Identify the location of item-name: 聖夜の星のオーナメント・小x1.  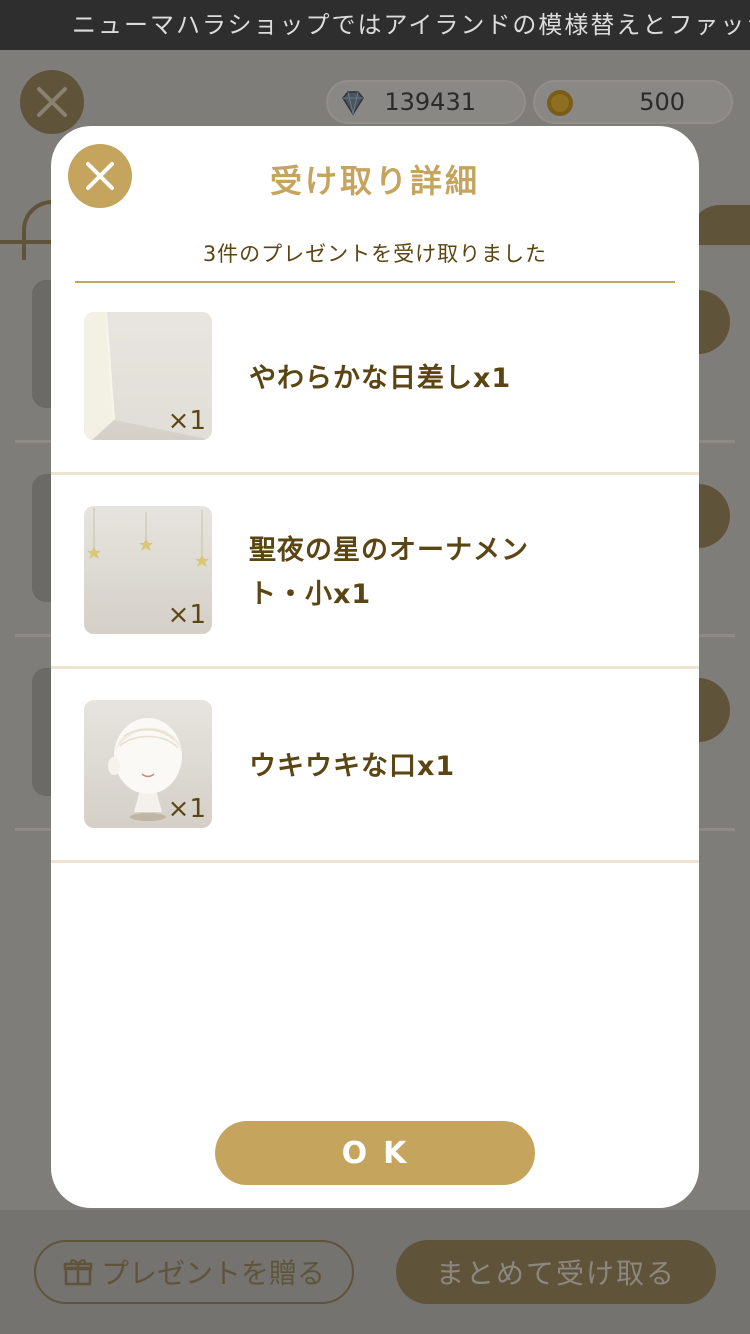
(389, 572).